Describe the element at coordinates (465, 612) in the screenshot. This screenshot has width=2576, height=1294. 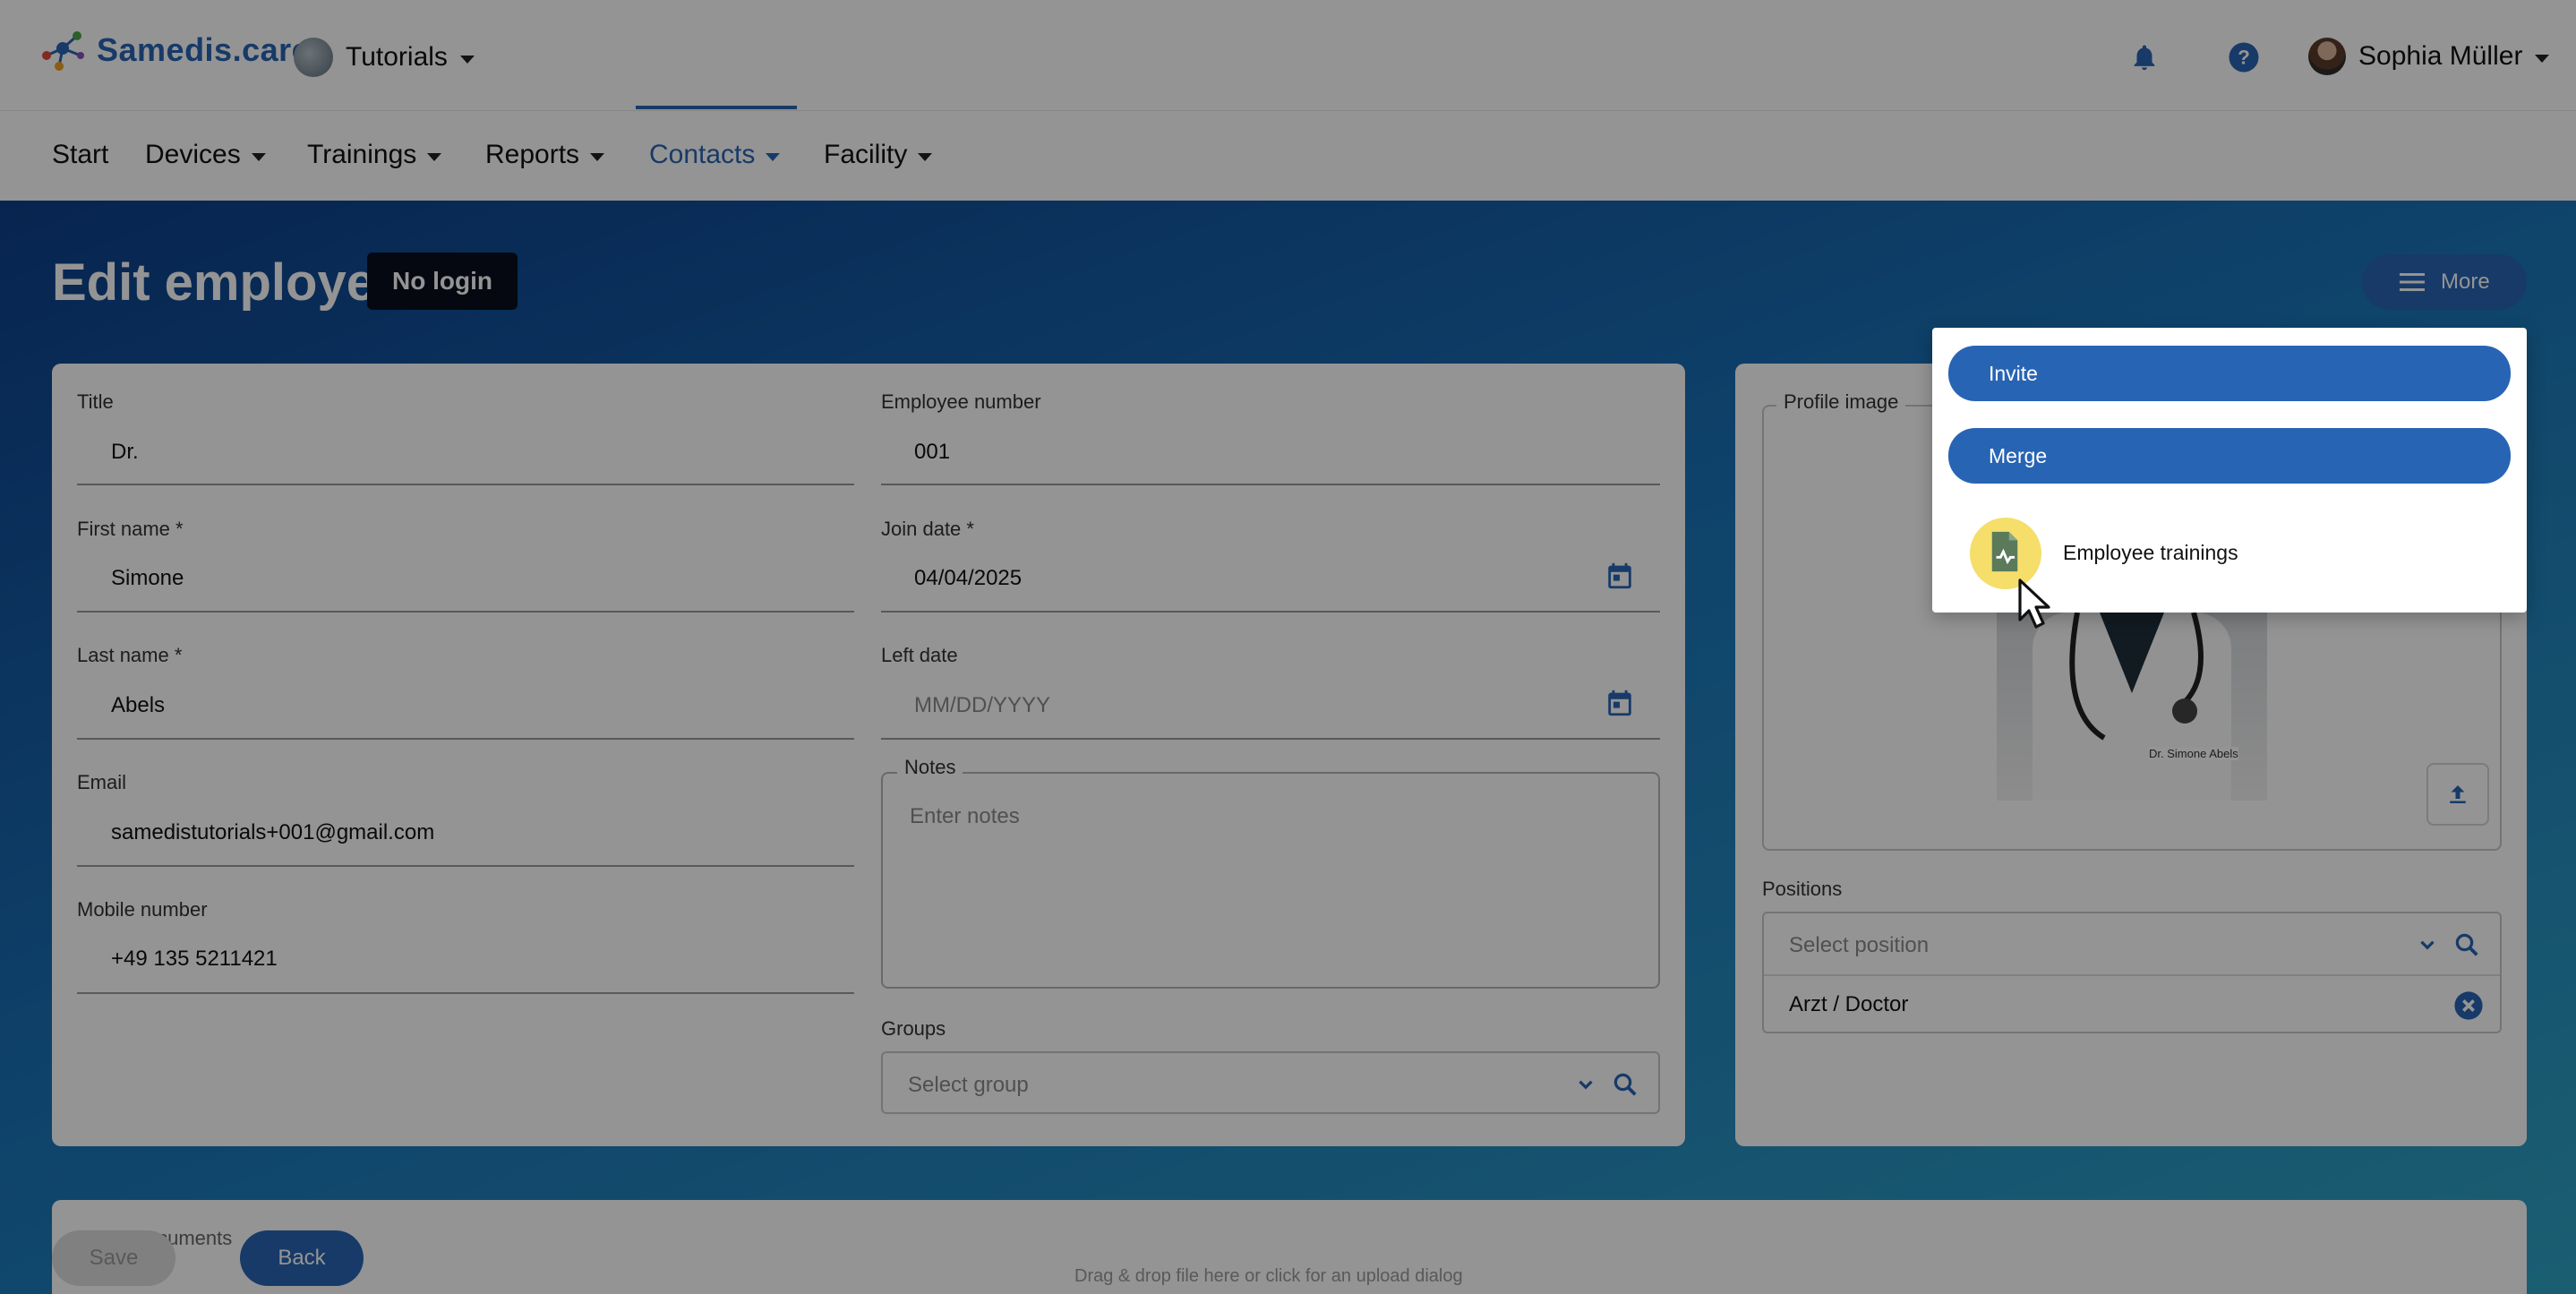
I see `first-name-underline` at that location.